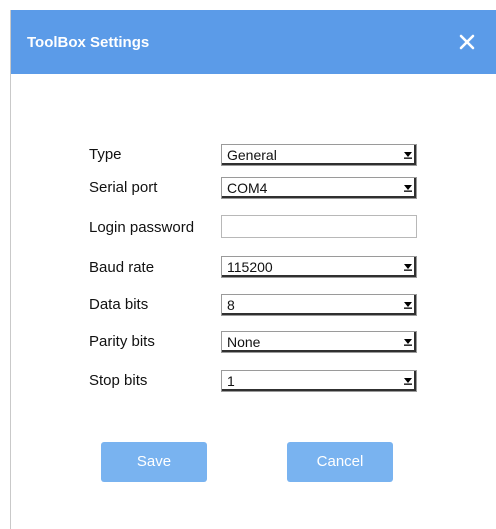 The image size is (496, 529). I want to click on stop-bits-label: Stop bits, so click(118, 380).